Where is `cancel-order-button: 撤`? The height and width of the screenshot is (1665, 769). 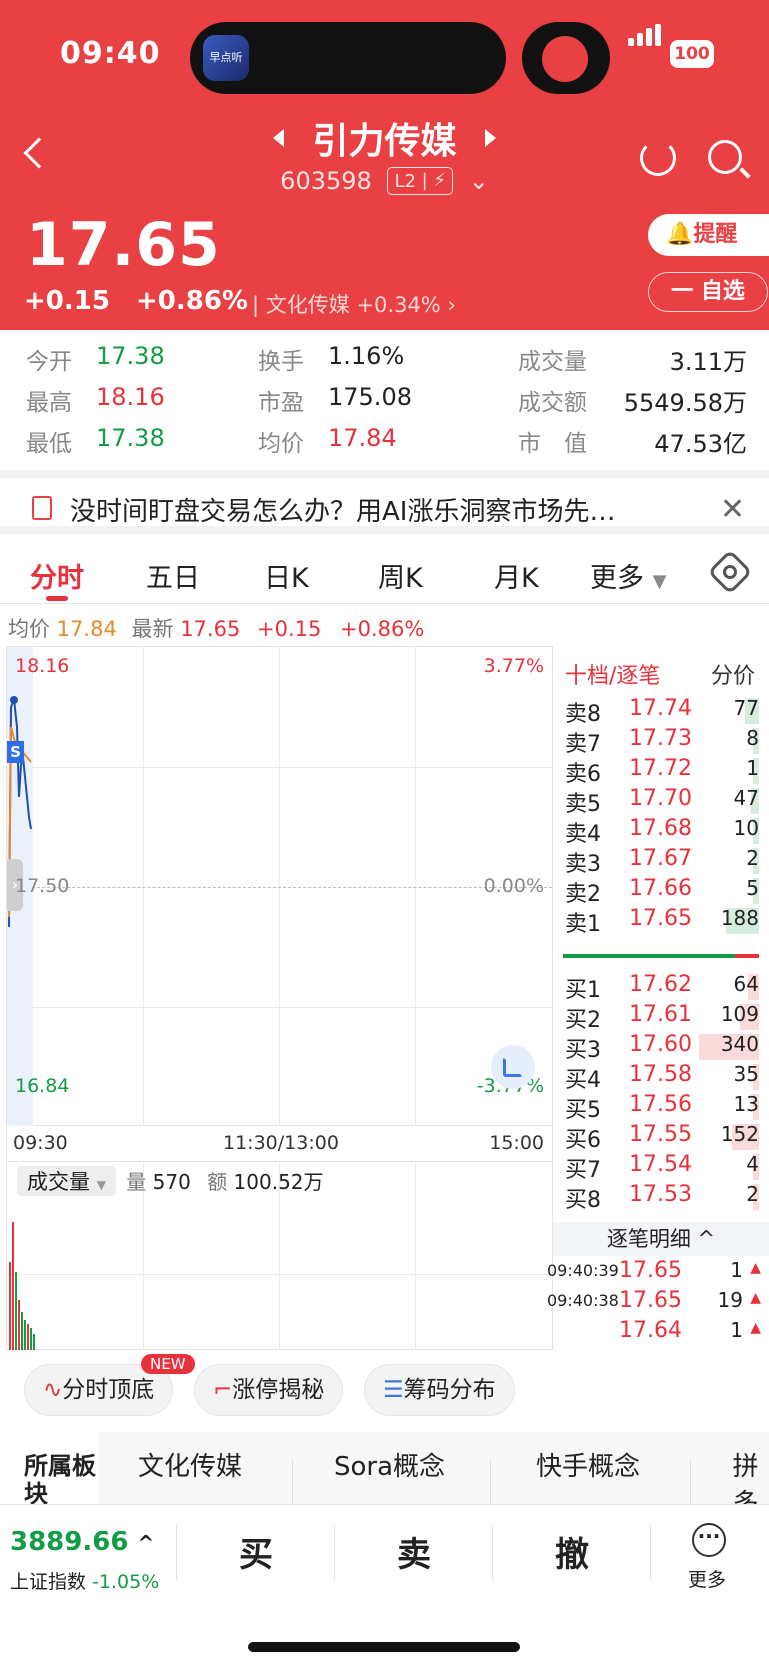 cancel-order-button: 撤 is located at coordinates (572, 1551).